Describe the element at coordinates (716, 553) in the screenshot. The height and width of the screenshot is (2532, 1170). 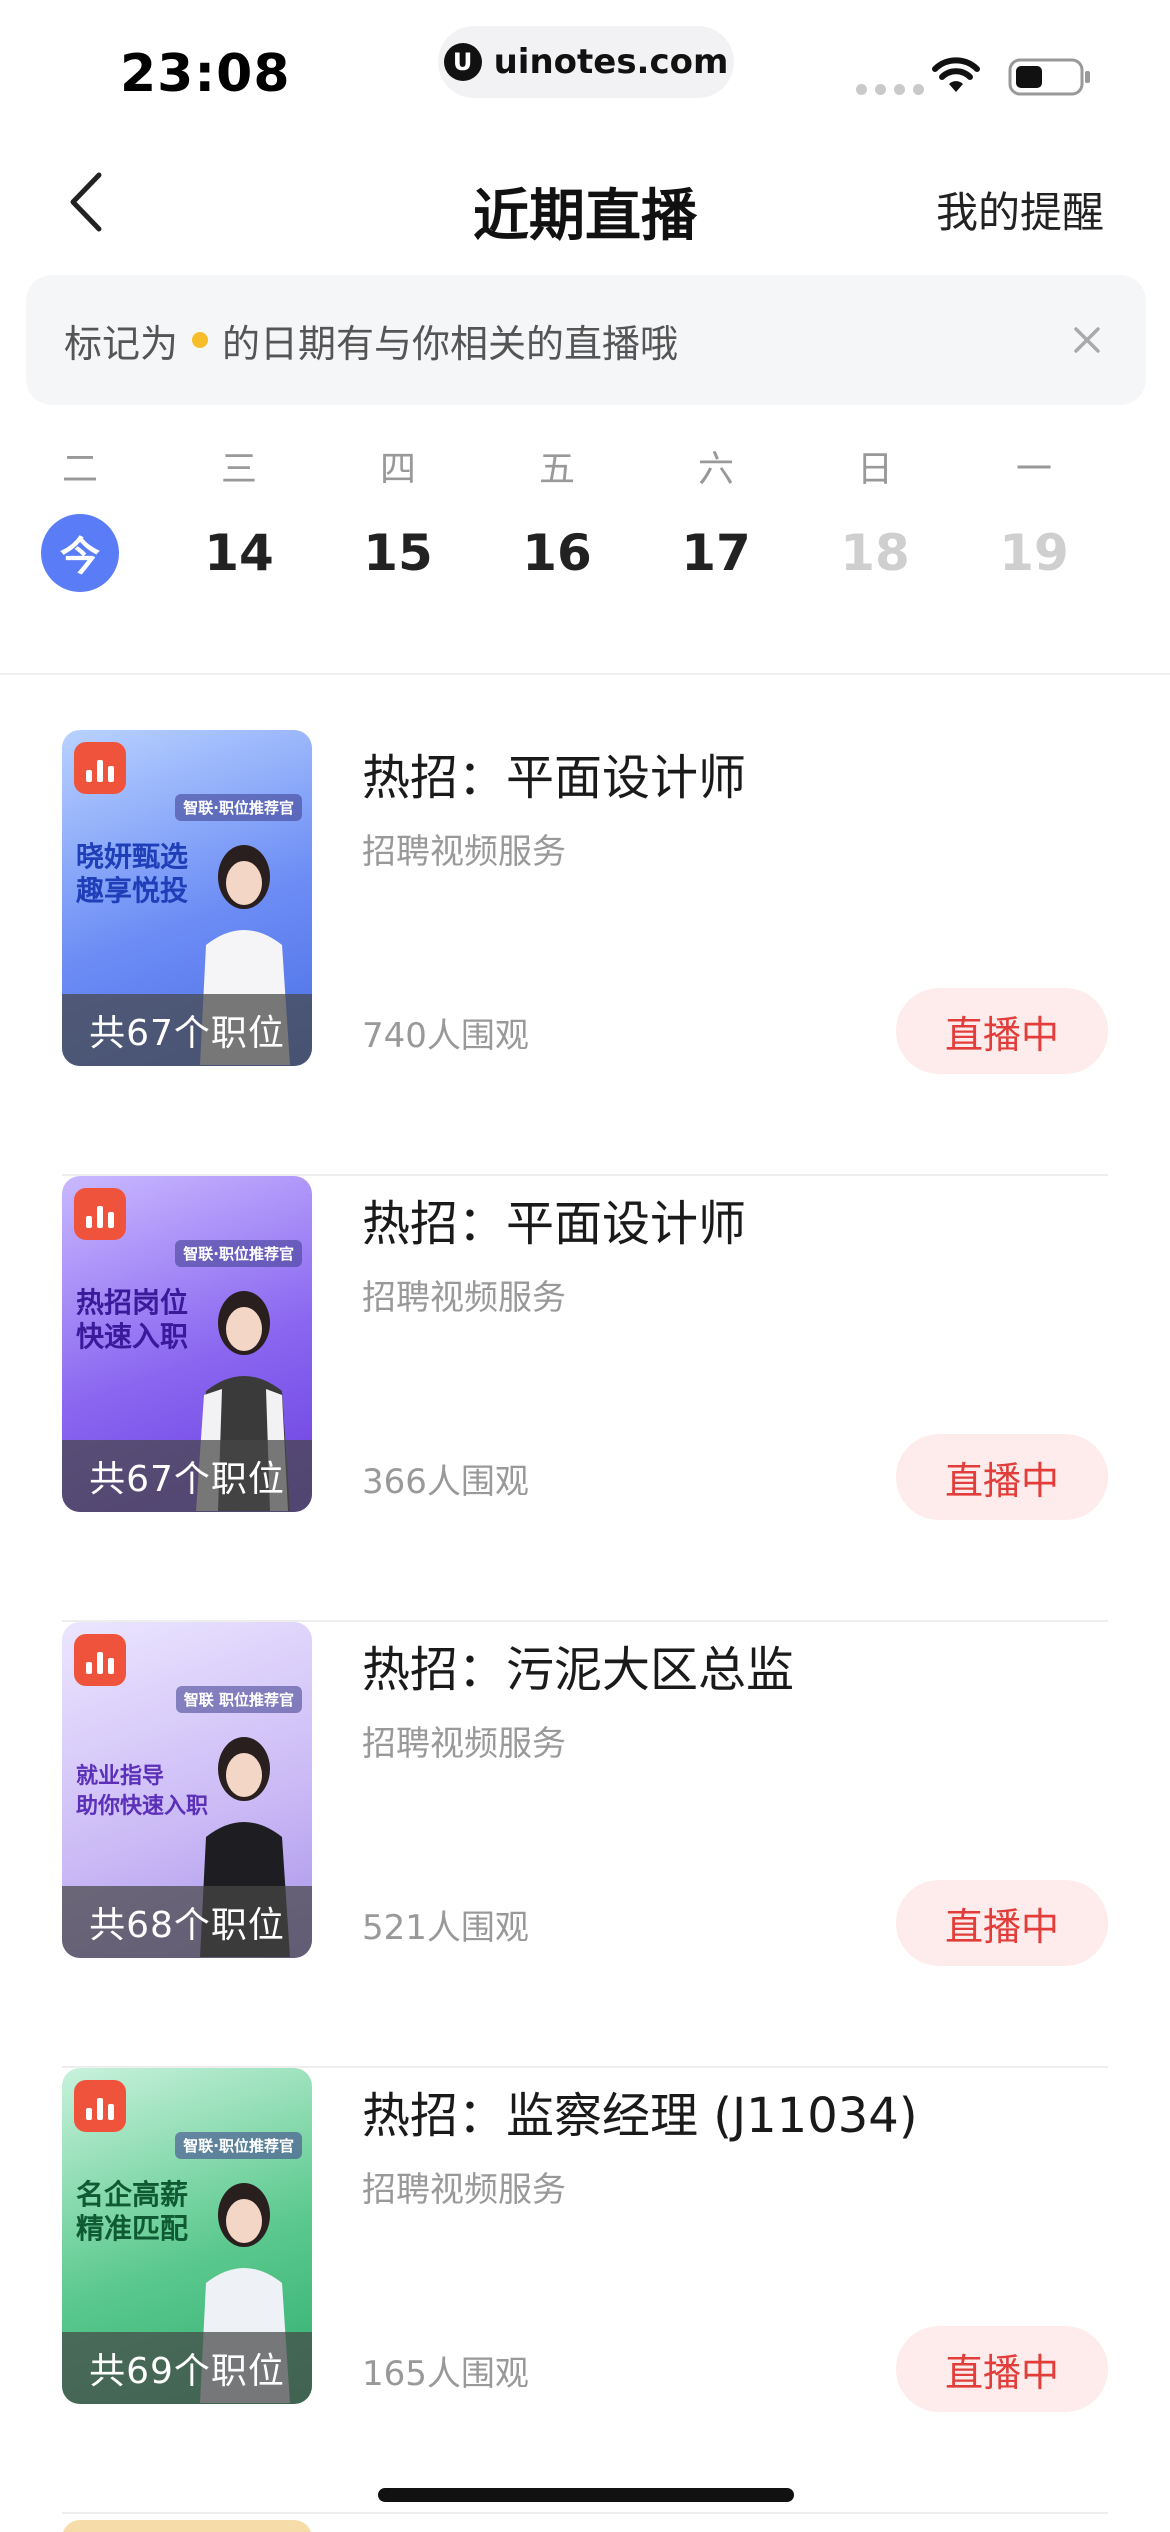
I see `day-number: 17` at that location.